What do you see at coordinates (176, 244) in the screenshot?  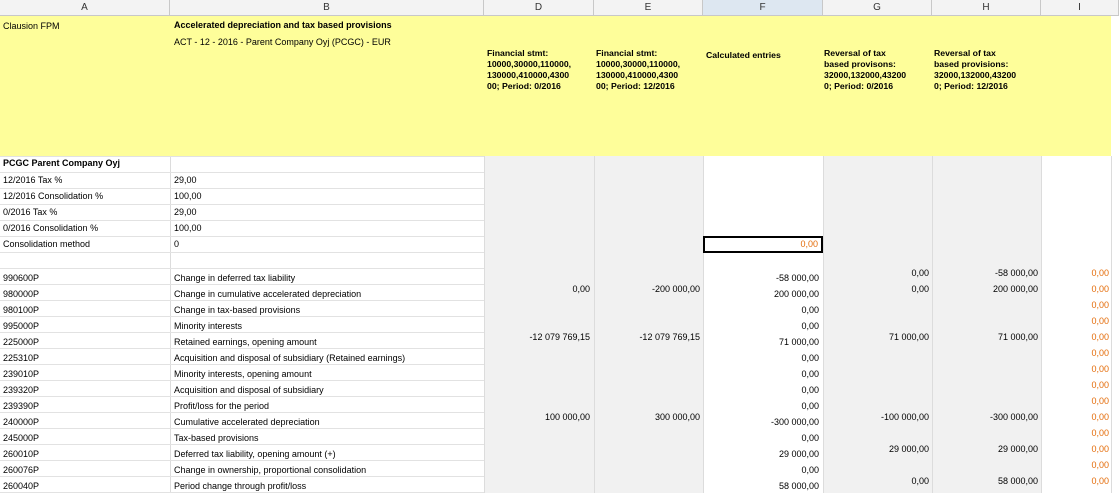 I see `param-value: 0` at bounding box center [176, 244].